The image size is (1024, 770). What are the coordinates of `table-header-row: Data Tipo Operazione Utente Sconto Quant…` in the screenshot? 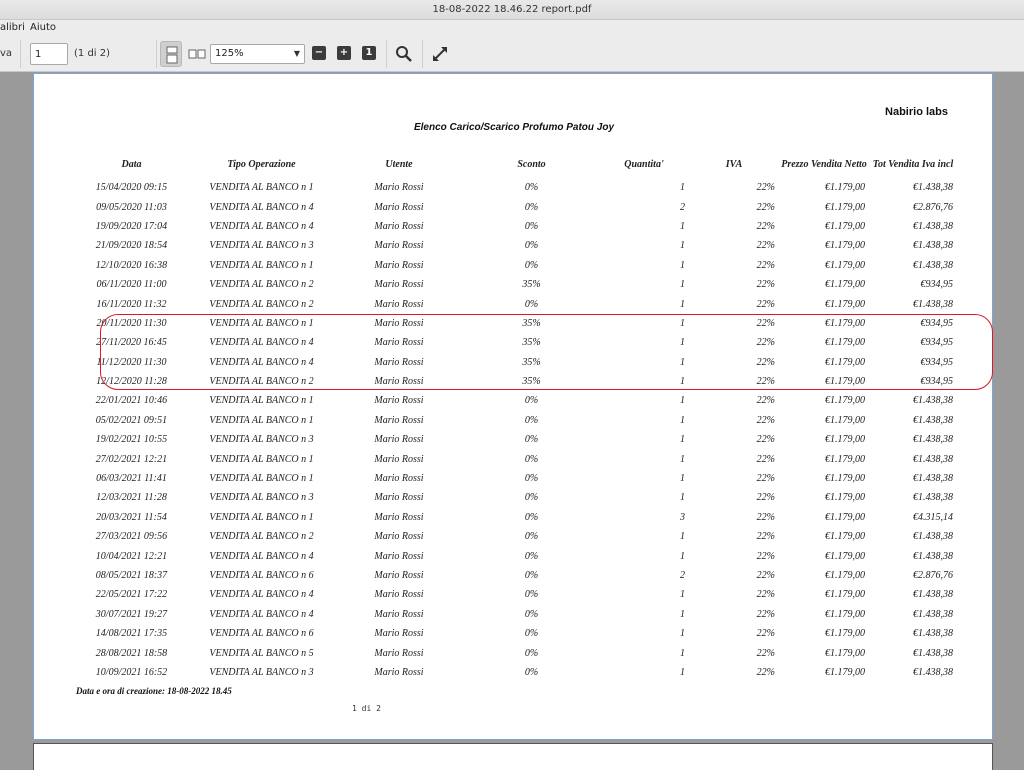 It's located at (515, 165).